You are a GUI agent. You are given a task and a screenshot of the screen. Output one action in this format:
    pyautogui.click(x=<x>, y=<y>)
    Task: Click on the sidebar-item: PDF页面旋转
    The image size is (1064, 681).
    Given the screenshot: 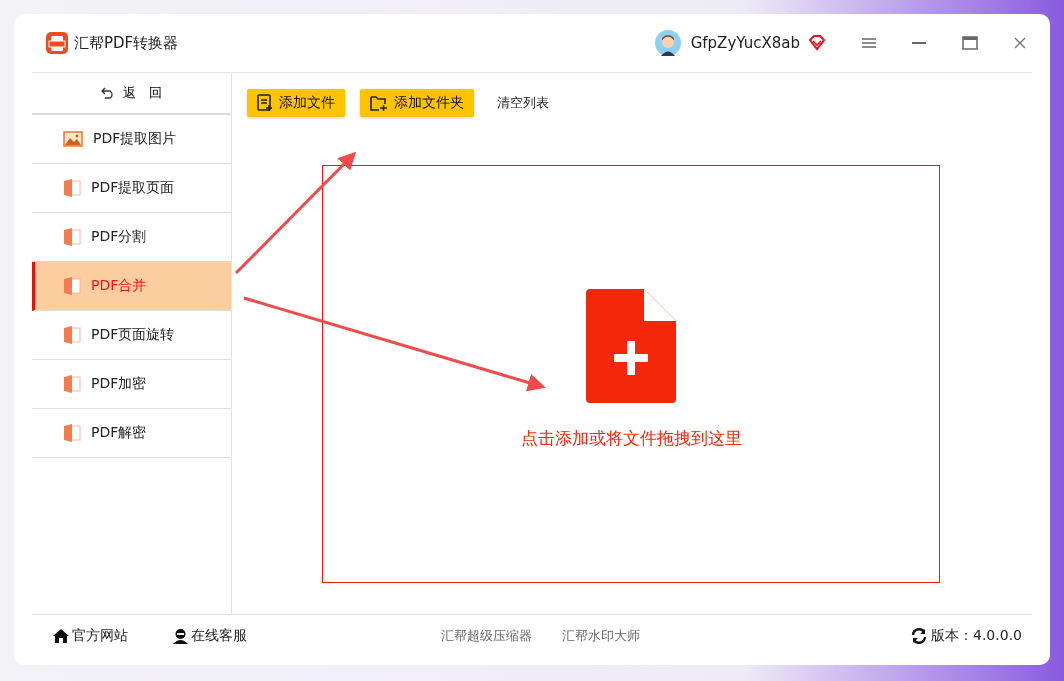 What is the action you would take?
    pyautogui.click(x=131, y=335)
    